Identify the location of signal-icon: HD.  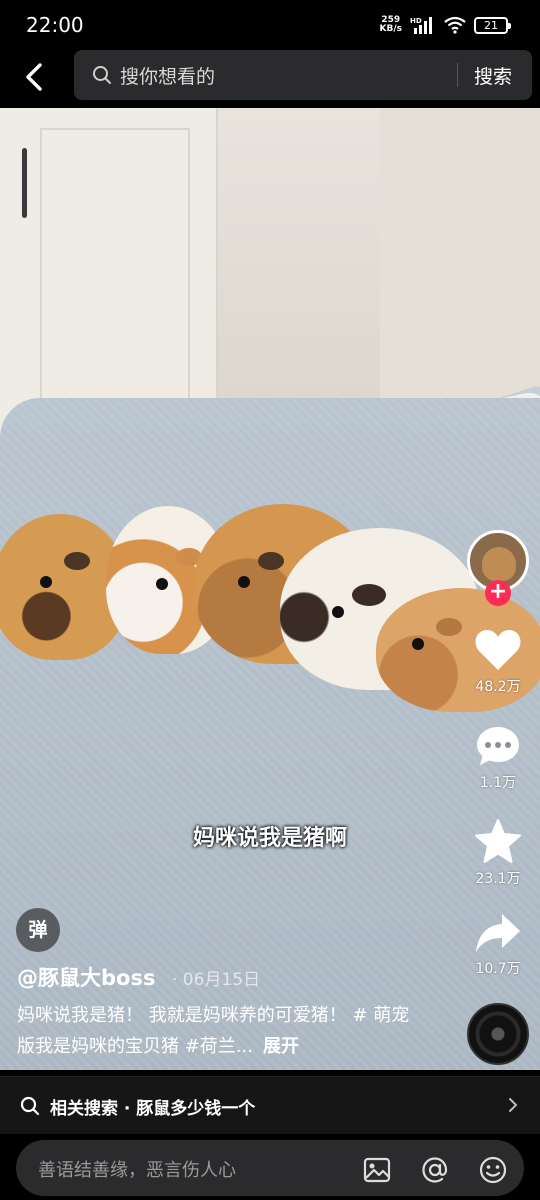
(421, 25).